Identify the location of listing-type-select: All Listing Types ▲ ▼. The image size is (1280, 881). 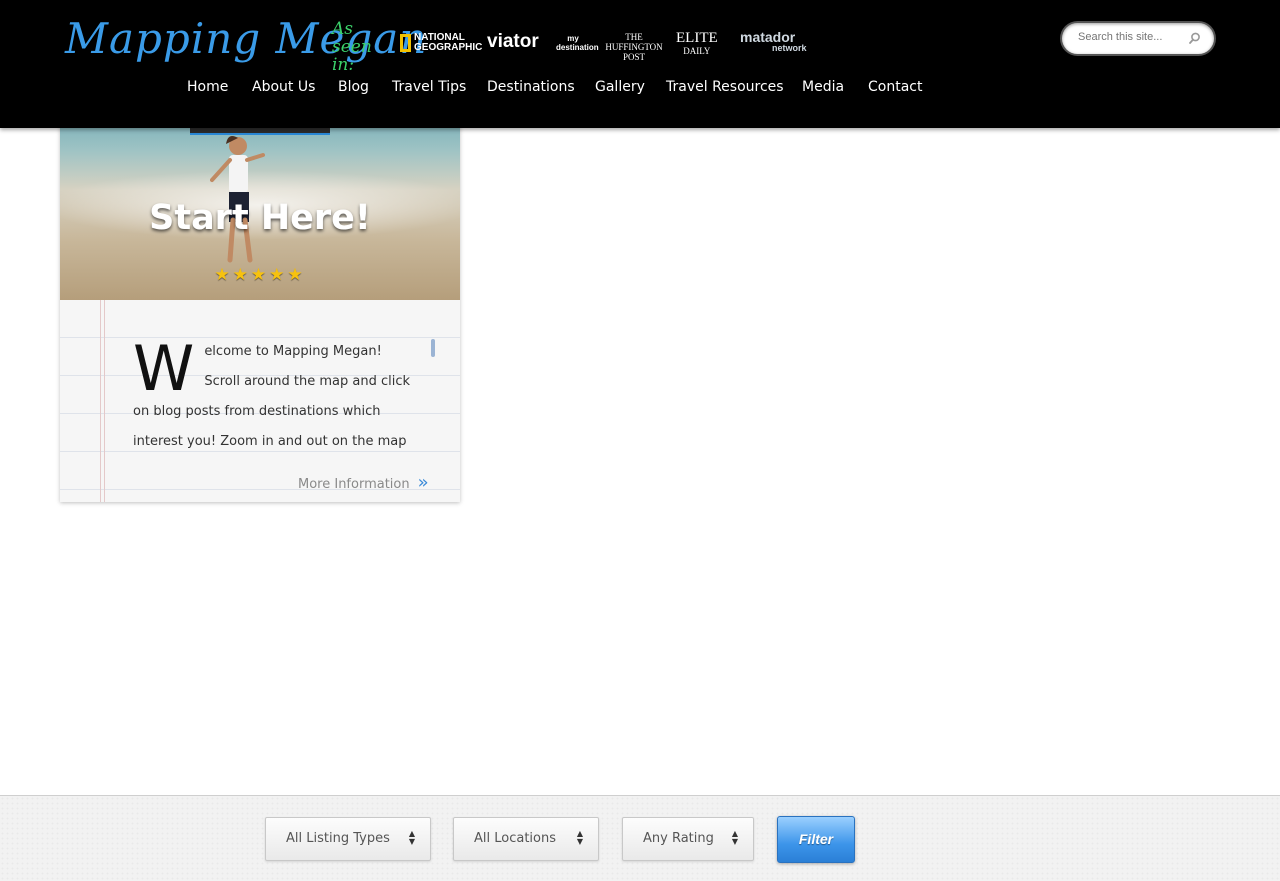
(348, 839).